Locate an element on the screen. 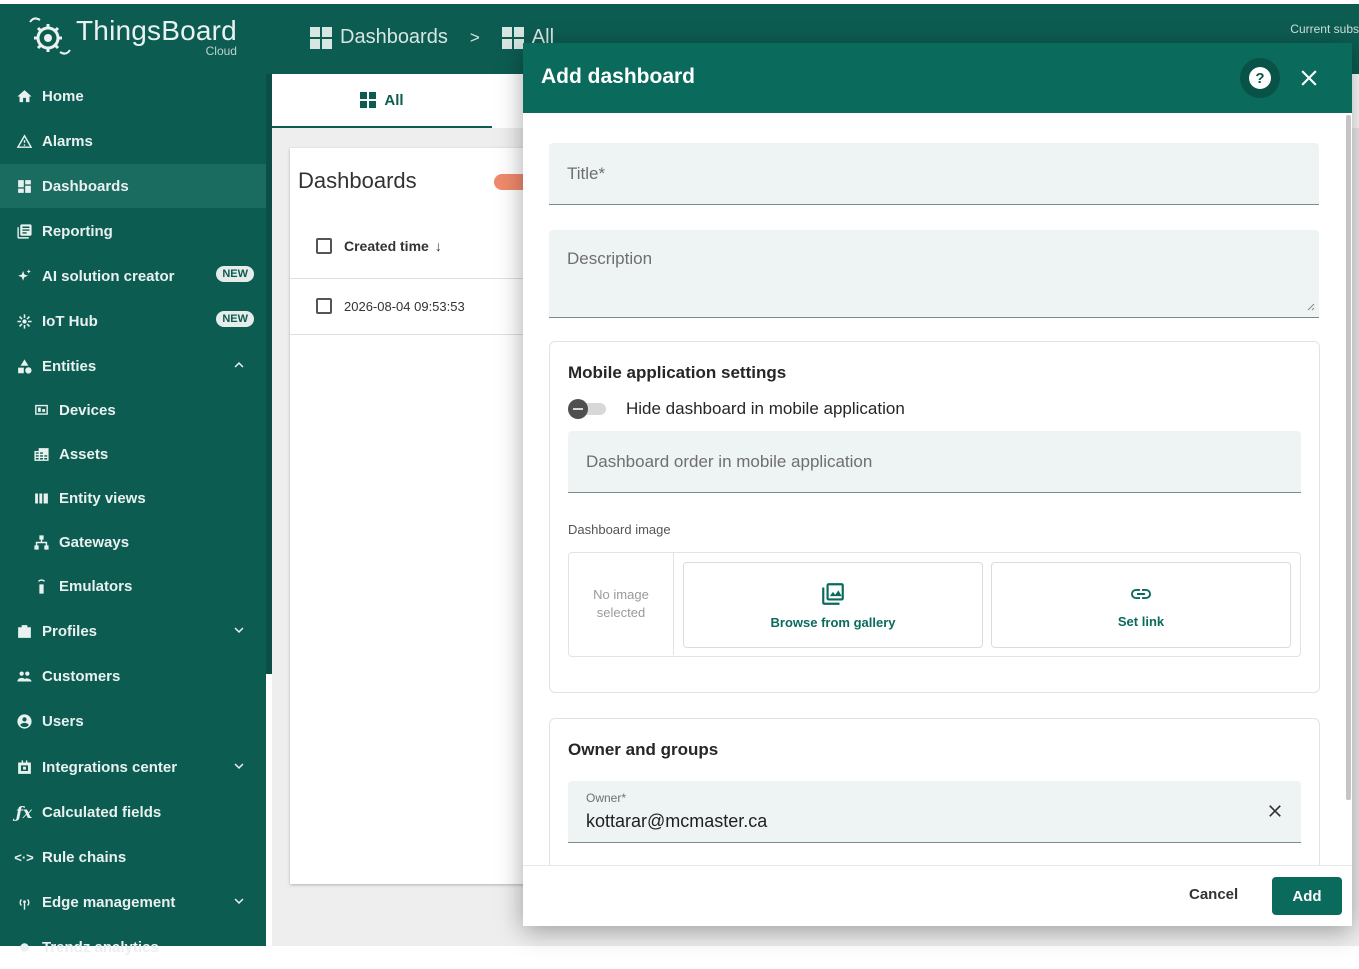 This screenshot has height=969, width=1359. sidebar-item-trendz-analytics: Trendz analytics is located at coordinates (133, 947).